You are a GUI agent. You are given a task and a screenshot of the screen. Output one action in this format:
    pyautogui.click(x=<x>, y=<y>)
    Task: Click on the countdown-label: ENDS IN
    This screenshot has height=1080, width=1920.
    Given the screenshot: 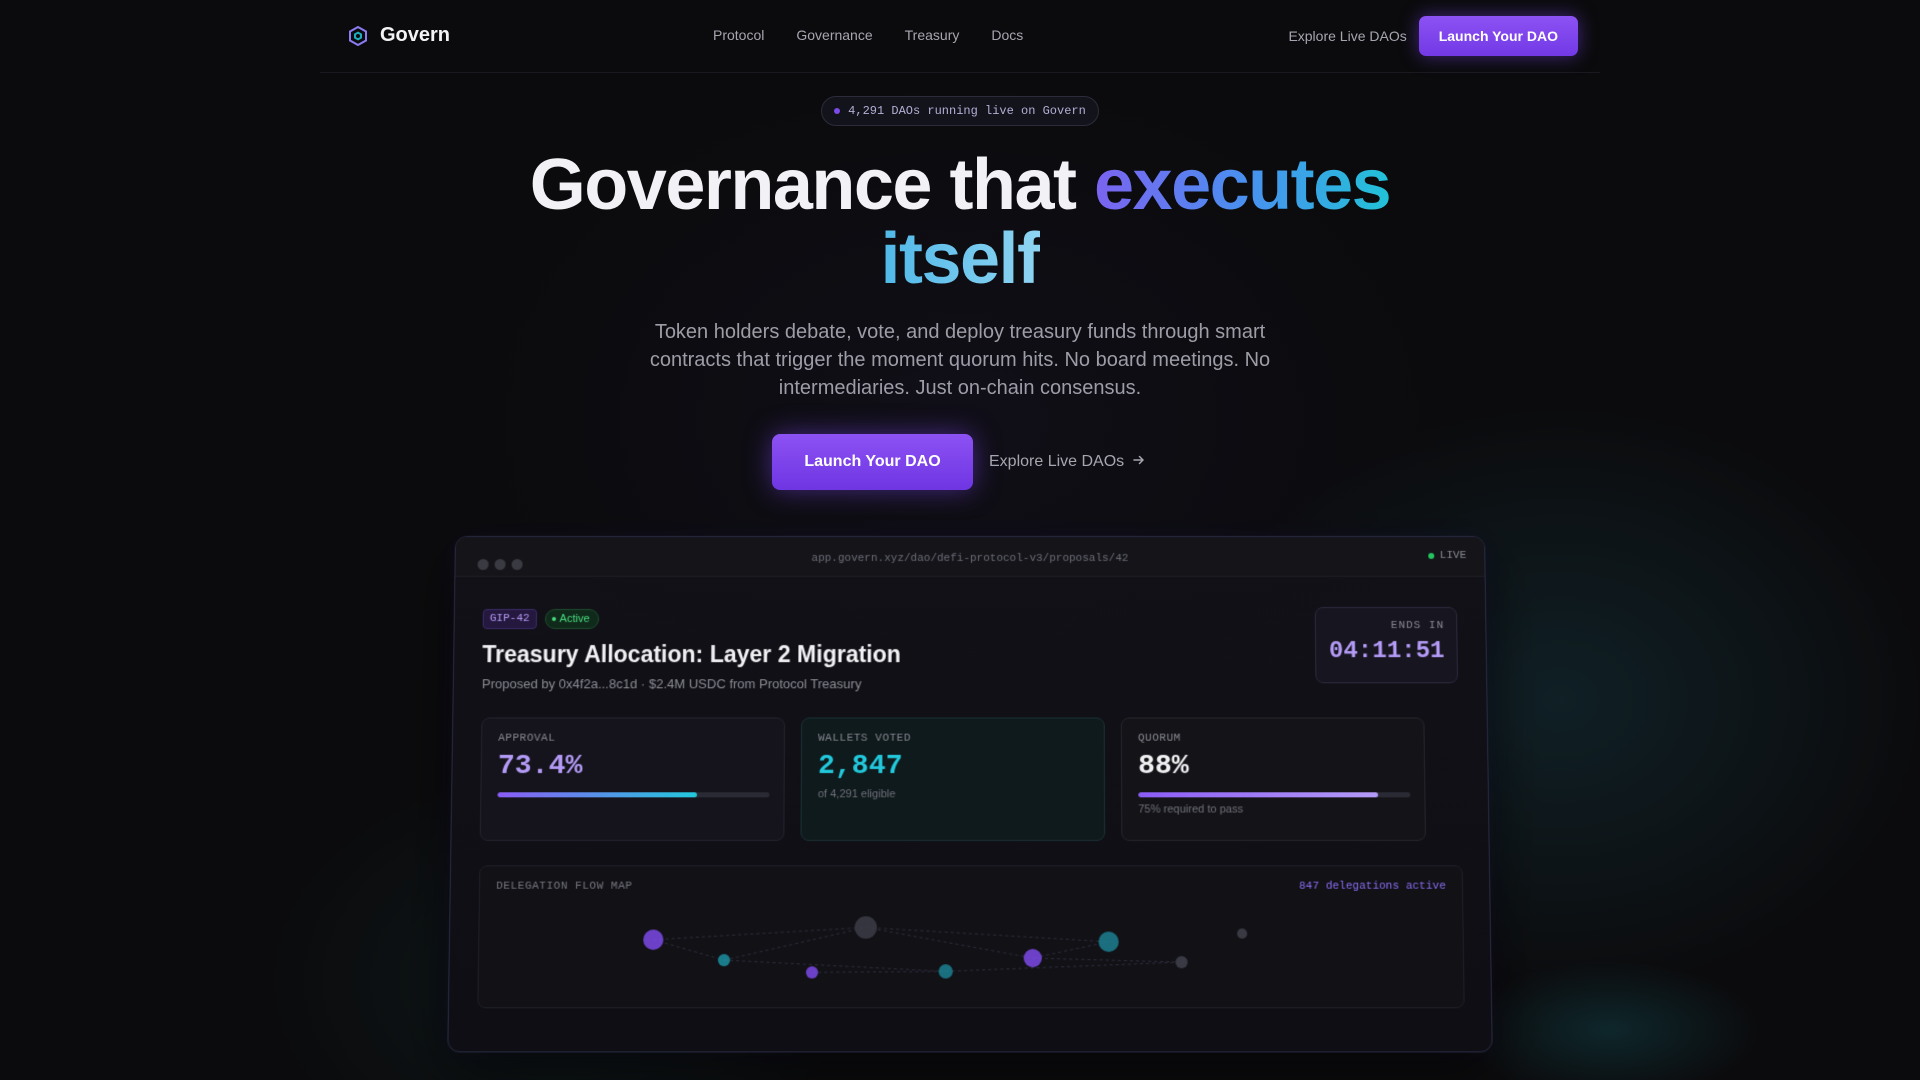 What is the action you would take?
    pyautogui.click(x=1417, y=626)
    